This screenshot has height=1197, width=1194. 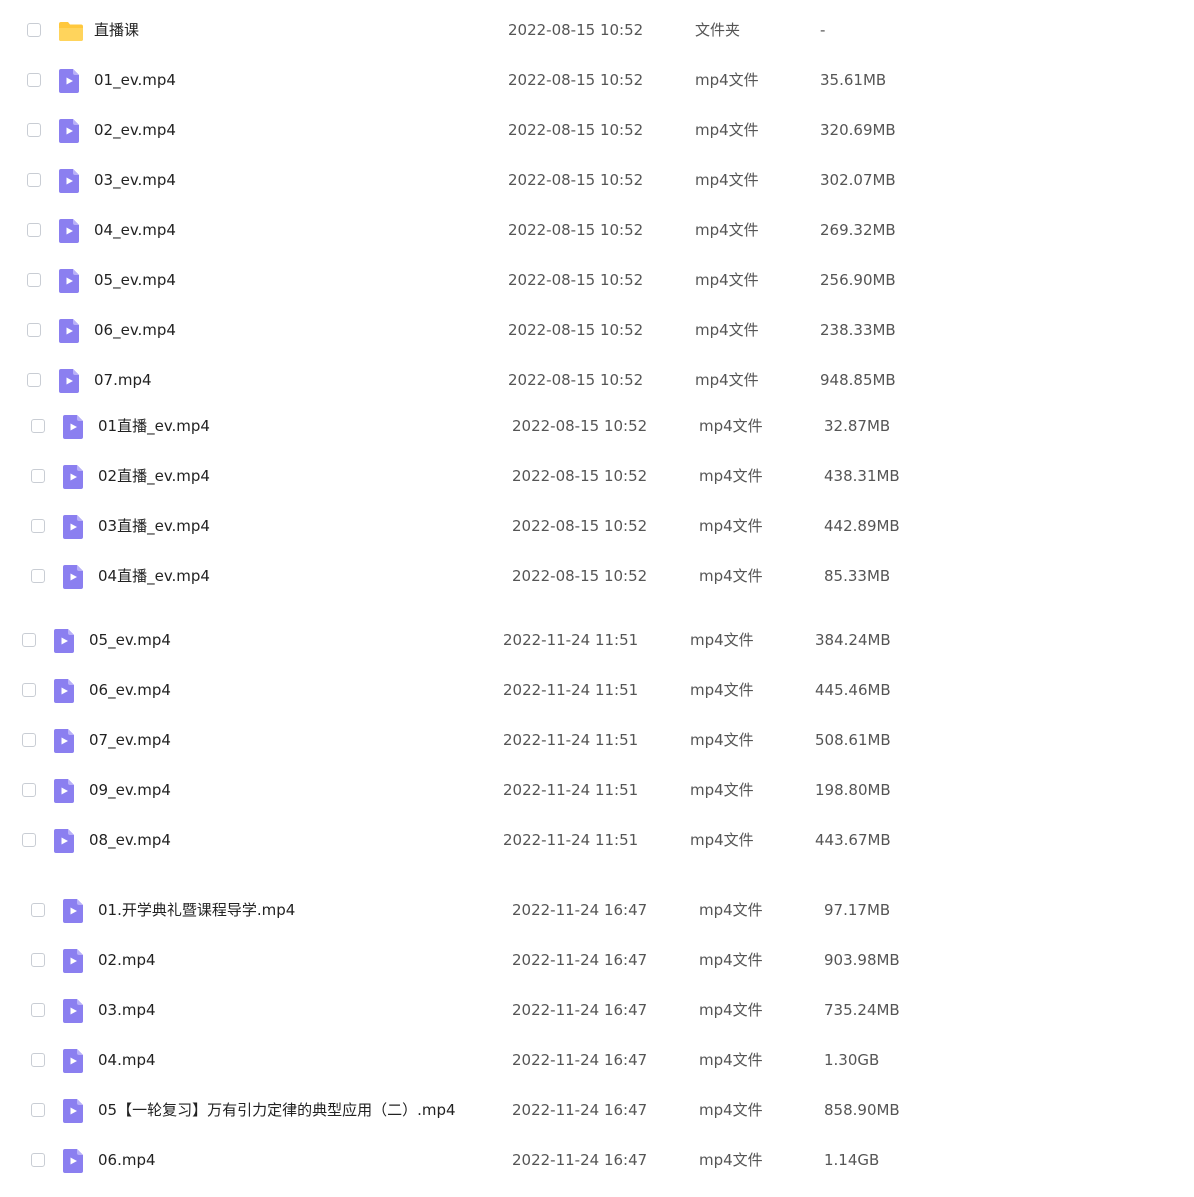 I want to click on file-row: 01直播_ev.mp4 2022-08-15 10:52 mp4文件 32.87MB, so click(x=550, y=429).